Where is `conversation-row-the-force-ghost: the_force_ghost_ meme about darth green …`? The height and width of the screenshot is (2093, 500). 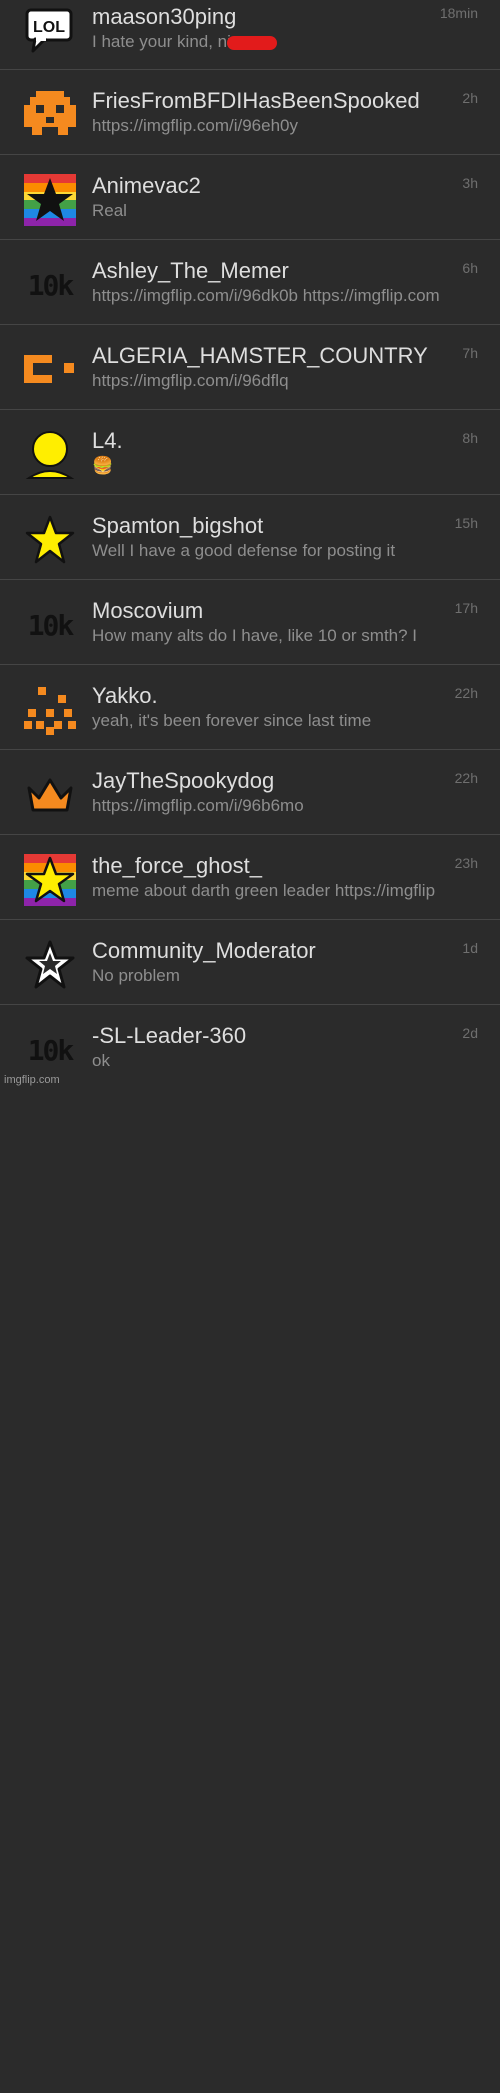 conversation-row-the-force-ghost: the_force_ghost_ meme about darth green … is located at coordinates (250, 877).